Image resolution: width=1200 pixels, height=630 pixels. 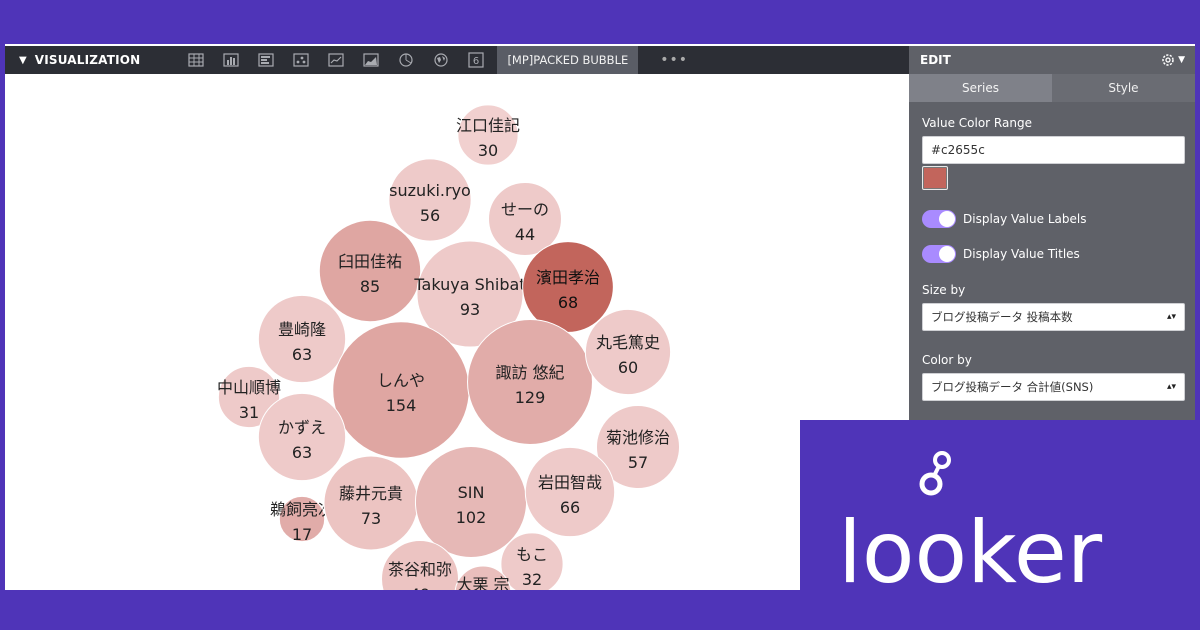 I want to click on bubble-2: せーの 44, so click(x=525, y=219).